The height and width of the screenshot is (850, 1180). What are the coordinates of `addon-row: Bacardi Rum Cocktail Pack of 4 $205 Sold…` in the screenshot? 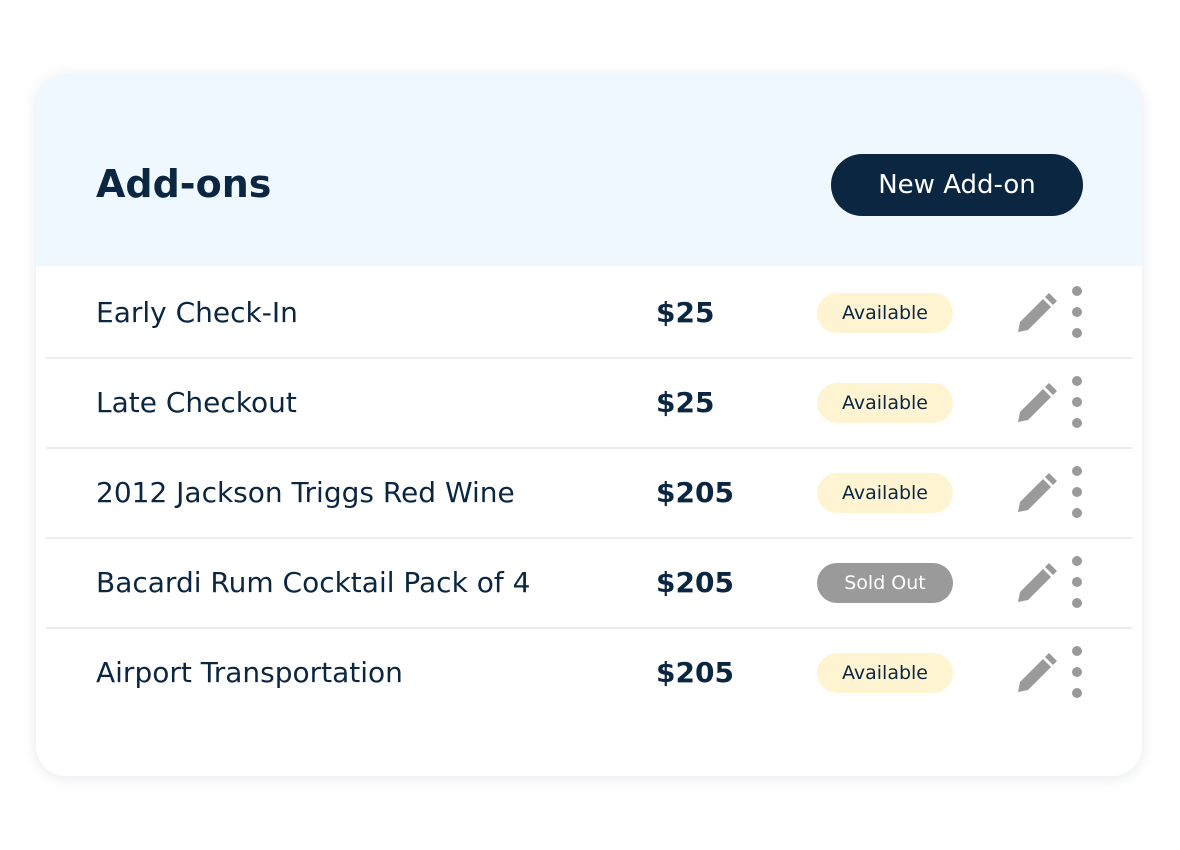 It's located at (589, 583).